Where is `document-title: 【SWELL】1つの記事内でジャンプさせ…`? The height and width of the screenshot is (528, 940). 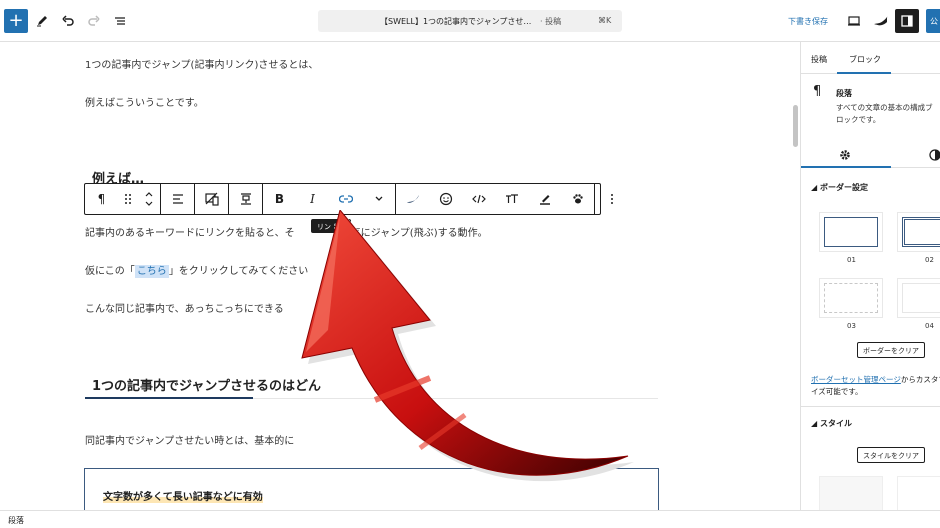 document-title: 【SWELL】1つの記事内でジャンプさせ… is located at coordinates (456, 21).